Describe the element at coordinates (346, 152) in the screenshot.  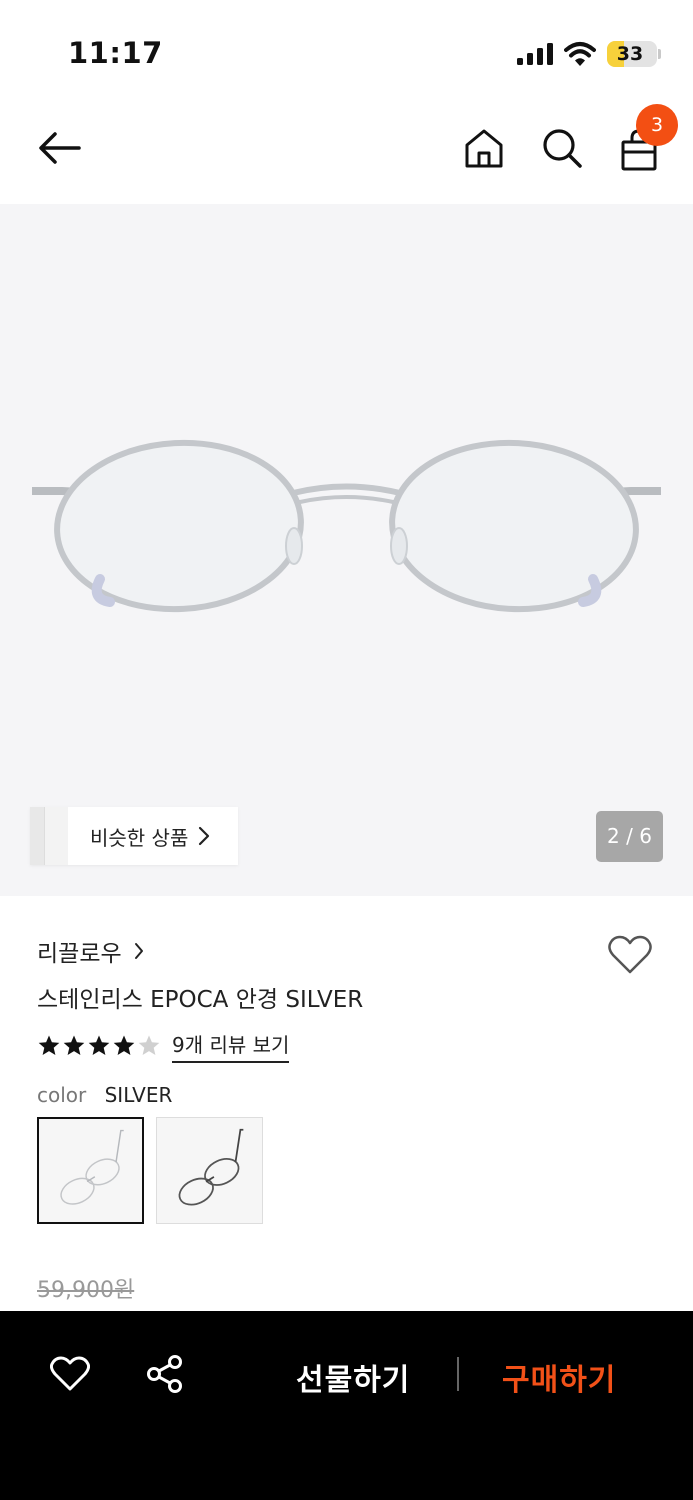
I see `top-nav: 3` at that location.